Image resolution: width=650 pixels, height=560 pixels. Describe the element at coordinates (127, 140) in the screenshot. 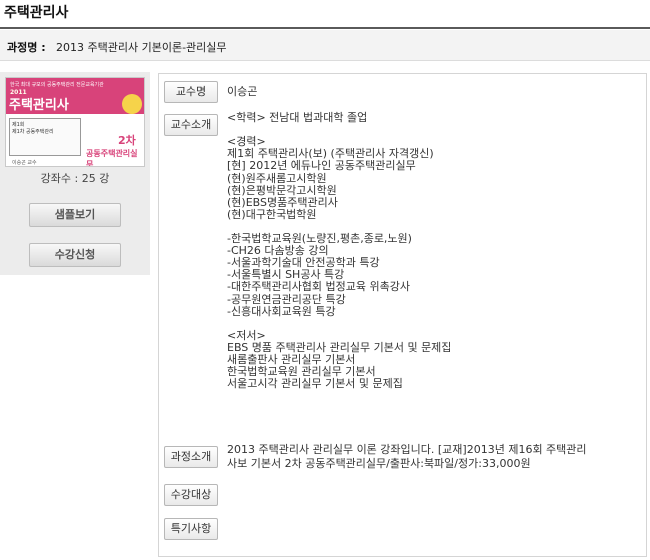

I see `book-volume: 2차` at that location.